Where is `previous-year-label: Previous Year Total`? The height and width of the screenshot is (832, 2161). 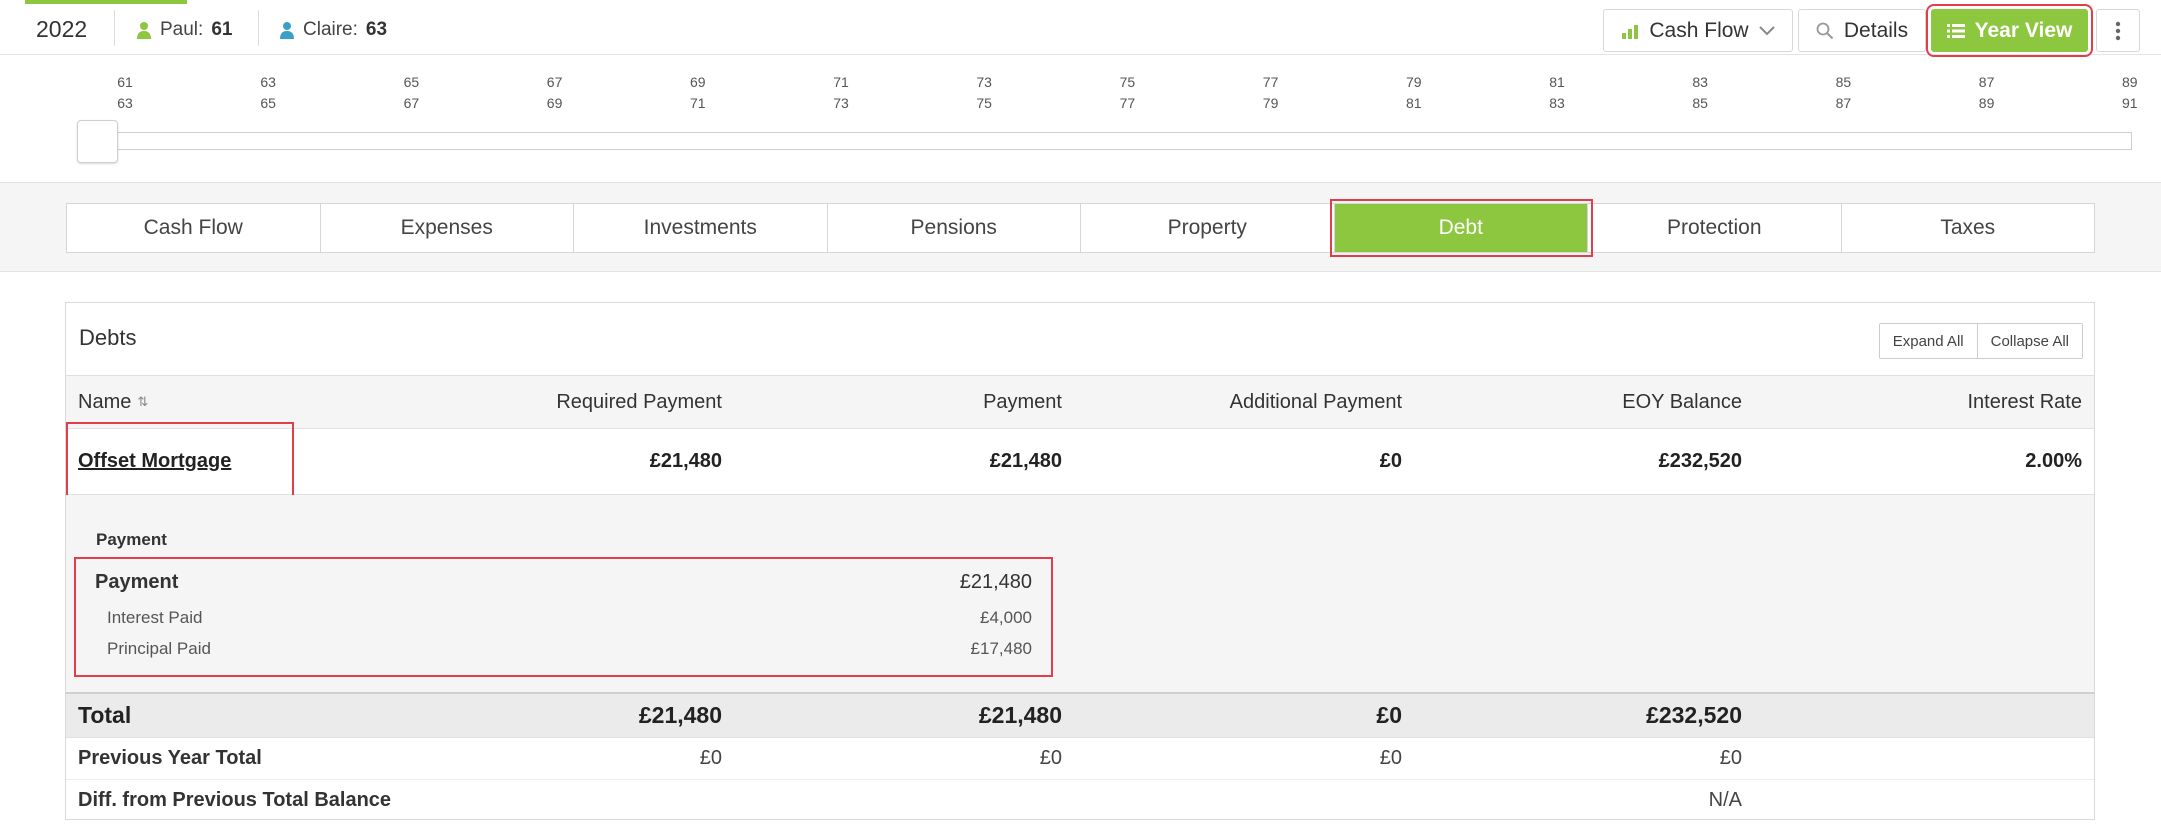
previous-year-label: Previous Year Total is located at coordinates (170, 758).